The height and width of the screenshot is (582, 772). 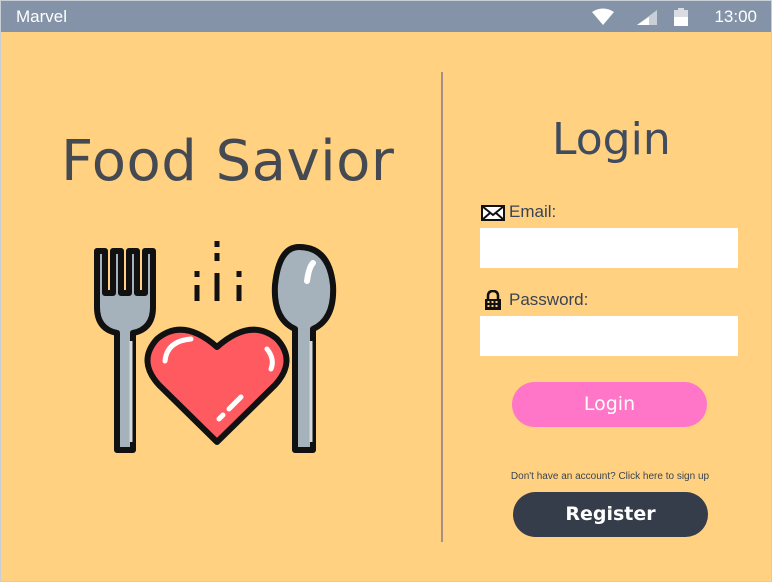 What do you see at coordinates (681, 17) in the screenshot?
I see `battery-icon` at bounding box center [681, 17].